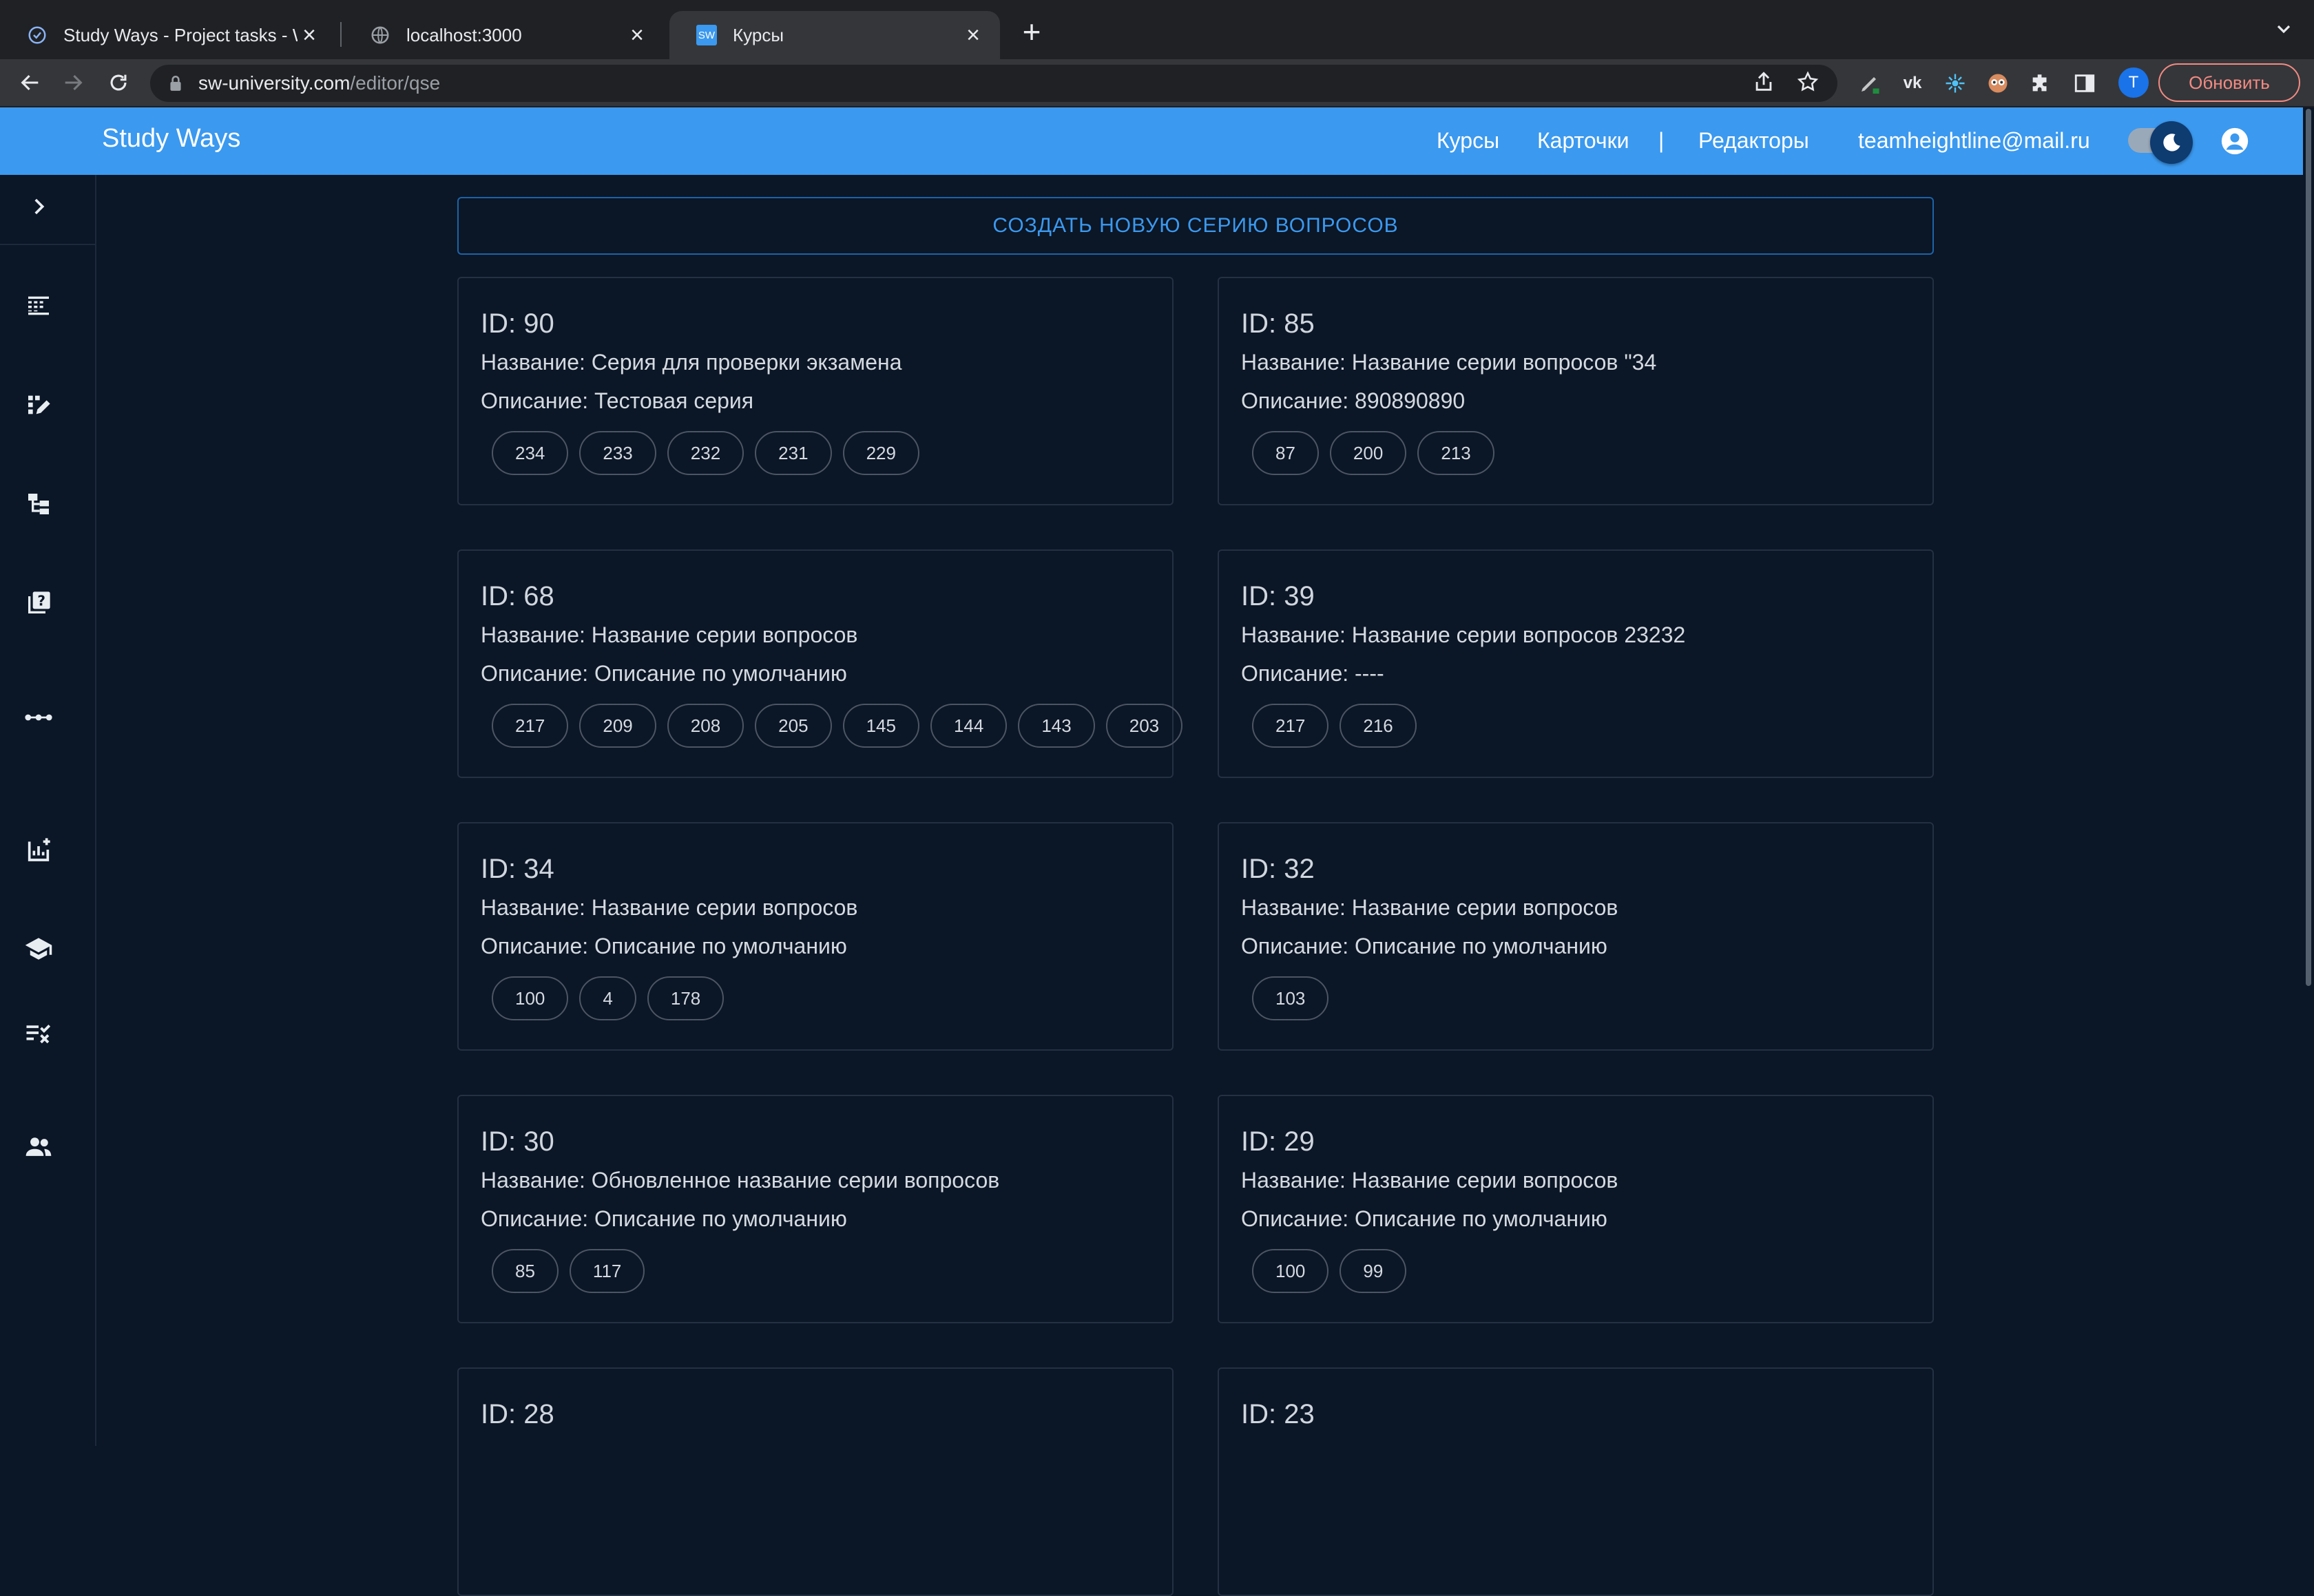  I want to click on question-chip: 216, so click(1378, 726).